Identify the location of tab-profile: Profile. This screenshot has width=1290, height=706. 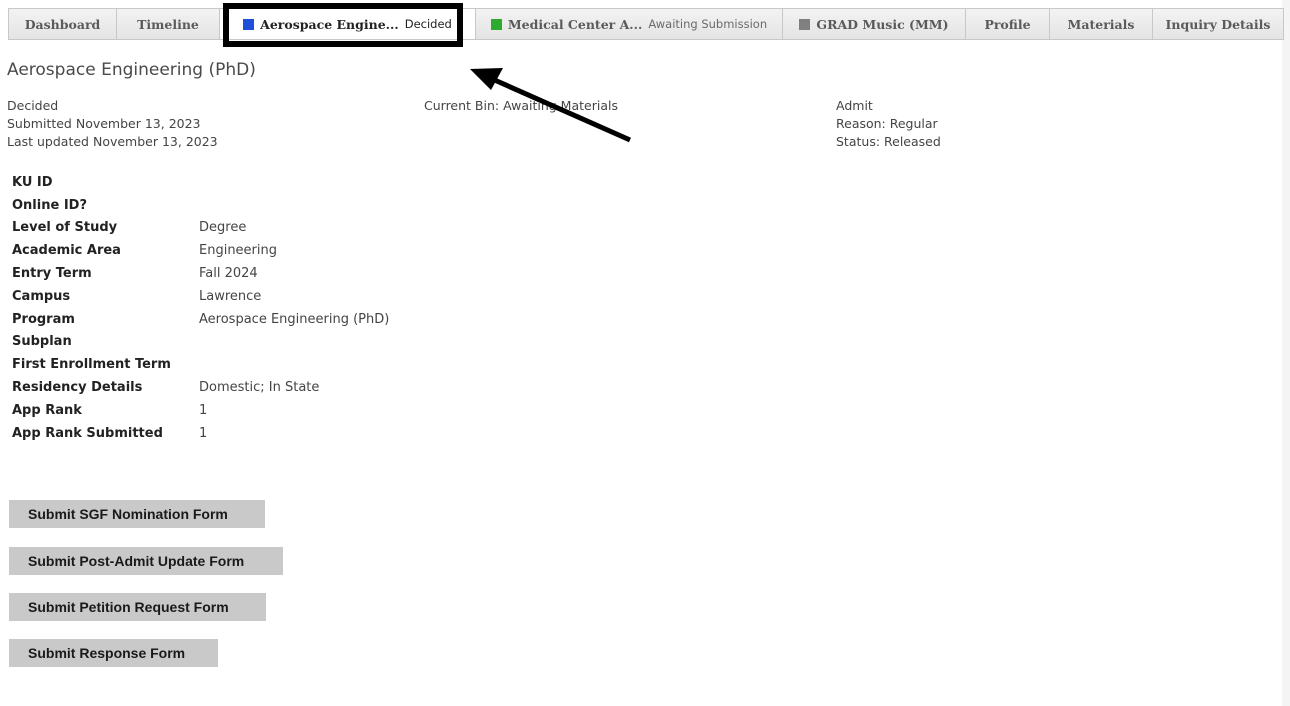
(1008, 24).